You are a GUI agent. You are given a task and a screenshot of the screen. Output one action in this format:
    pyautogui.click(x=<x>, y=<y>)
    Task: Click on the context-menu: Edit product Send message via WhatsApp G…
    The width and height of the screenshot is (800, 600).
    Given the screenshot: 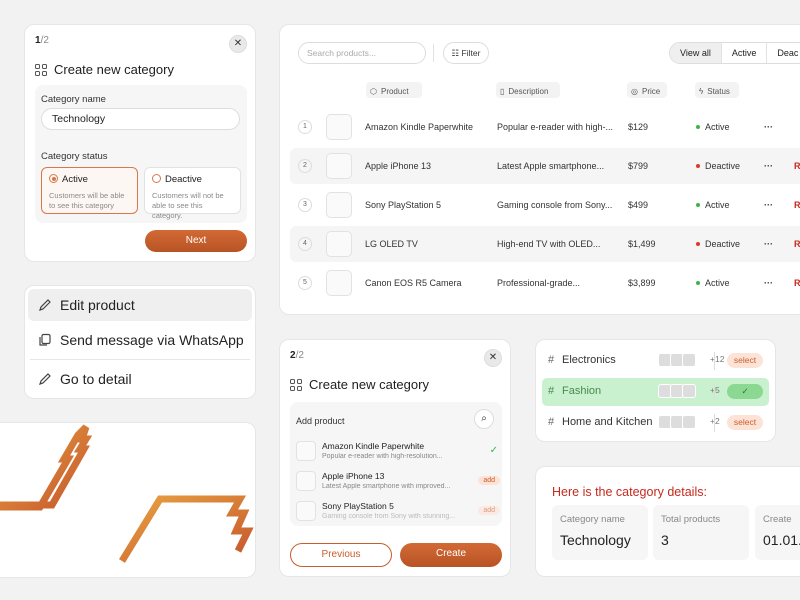 What is the action you would take?
    pyautogui.click(x=140, y=342)
    